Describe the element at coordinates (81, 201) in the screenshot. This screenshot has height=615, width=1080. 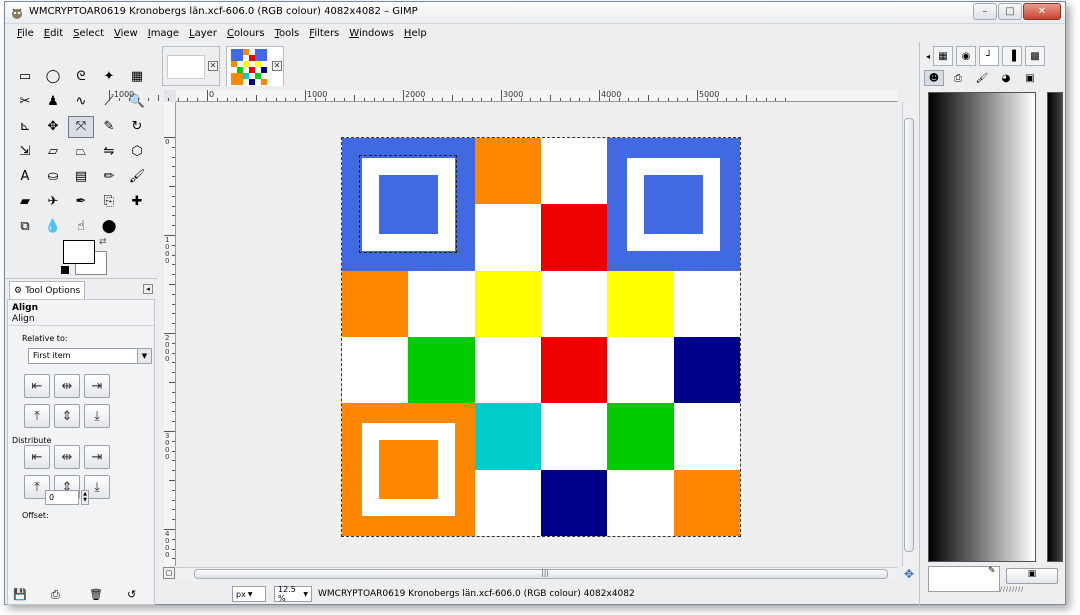
I see `ink-tool: ✒` at that location.